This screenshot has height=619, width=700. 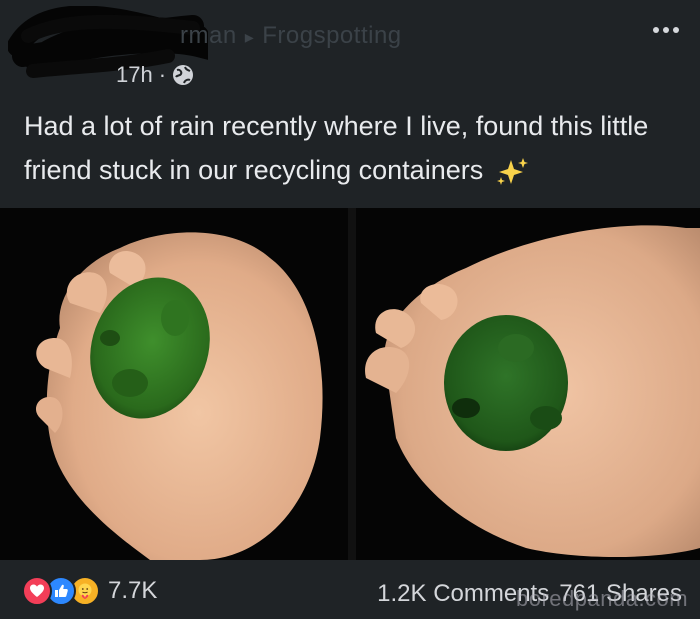 I want to click on author-group-line: rman ▸ Frogspotting, so click(x=291, y=36).